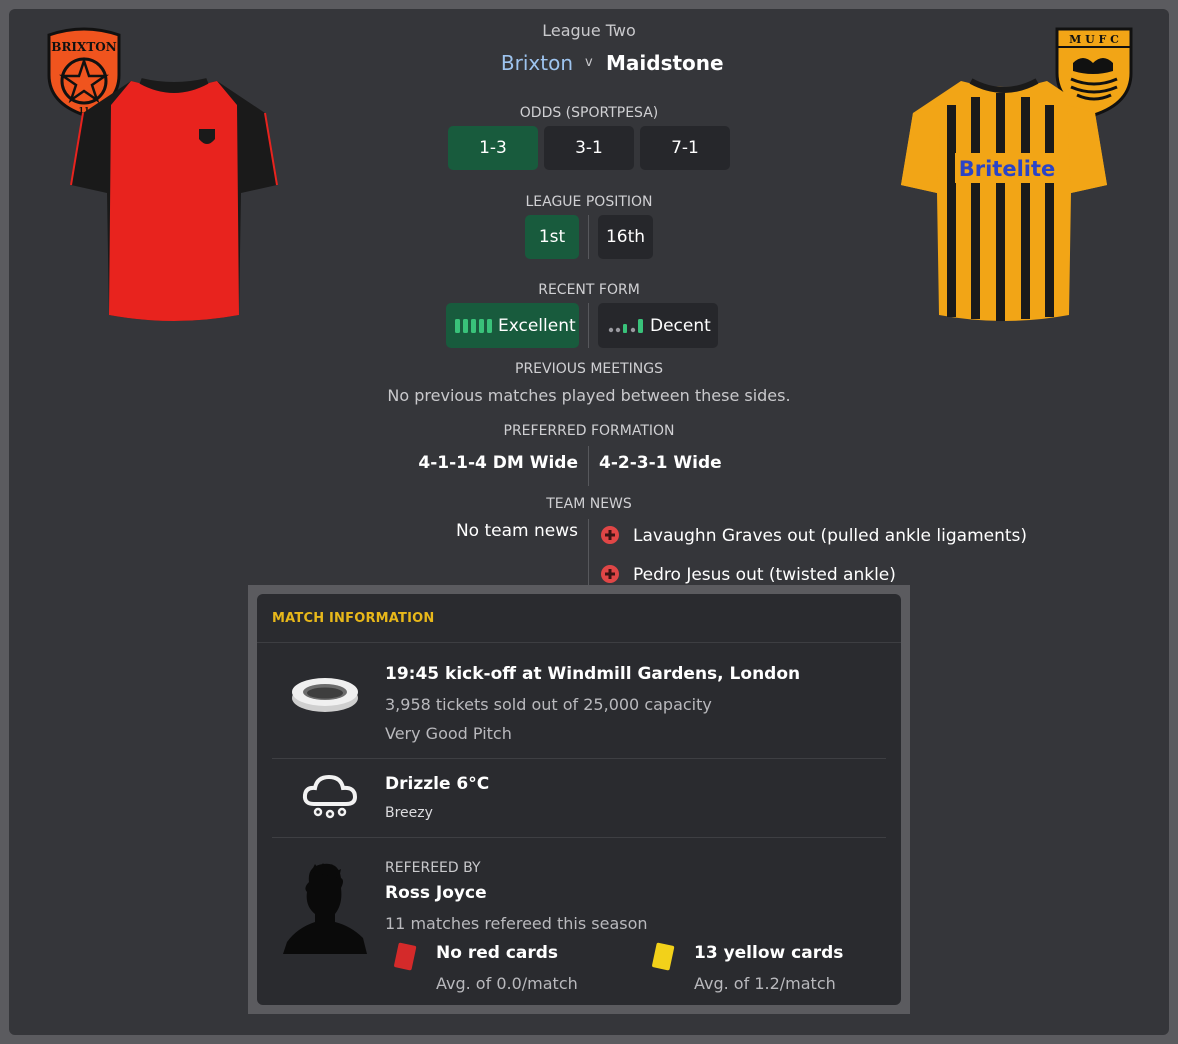  I want to click on recent-form-header: RECENT FORM, so click(589, 290).